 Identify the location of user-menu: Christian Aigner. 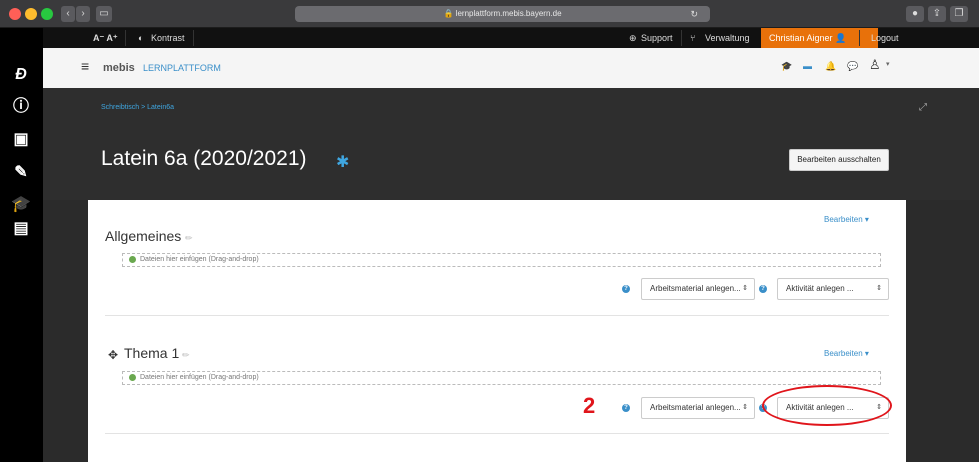
(819, 38).